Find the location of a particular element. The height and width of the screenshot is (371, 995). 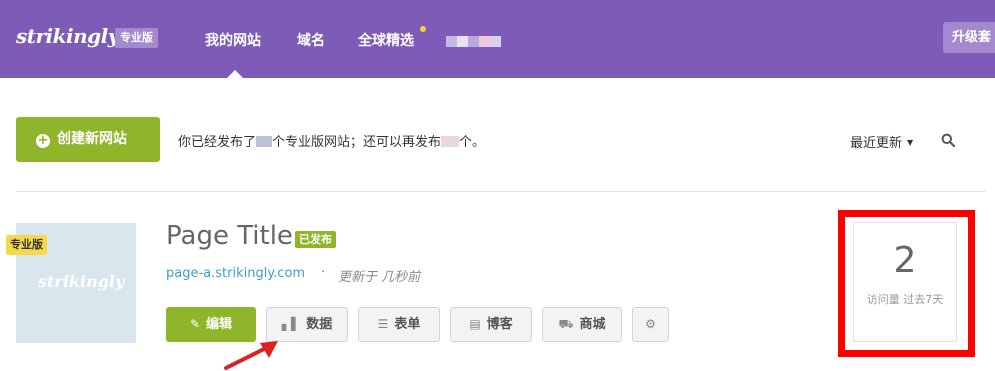

cart-icon: ⛟ is located at coordinates (566, 324).